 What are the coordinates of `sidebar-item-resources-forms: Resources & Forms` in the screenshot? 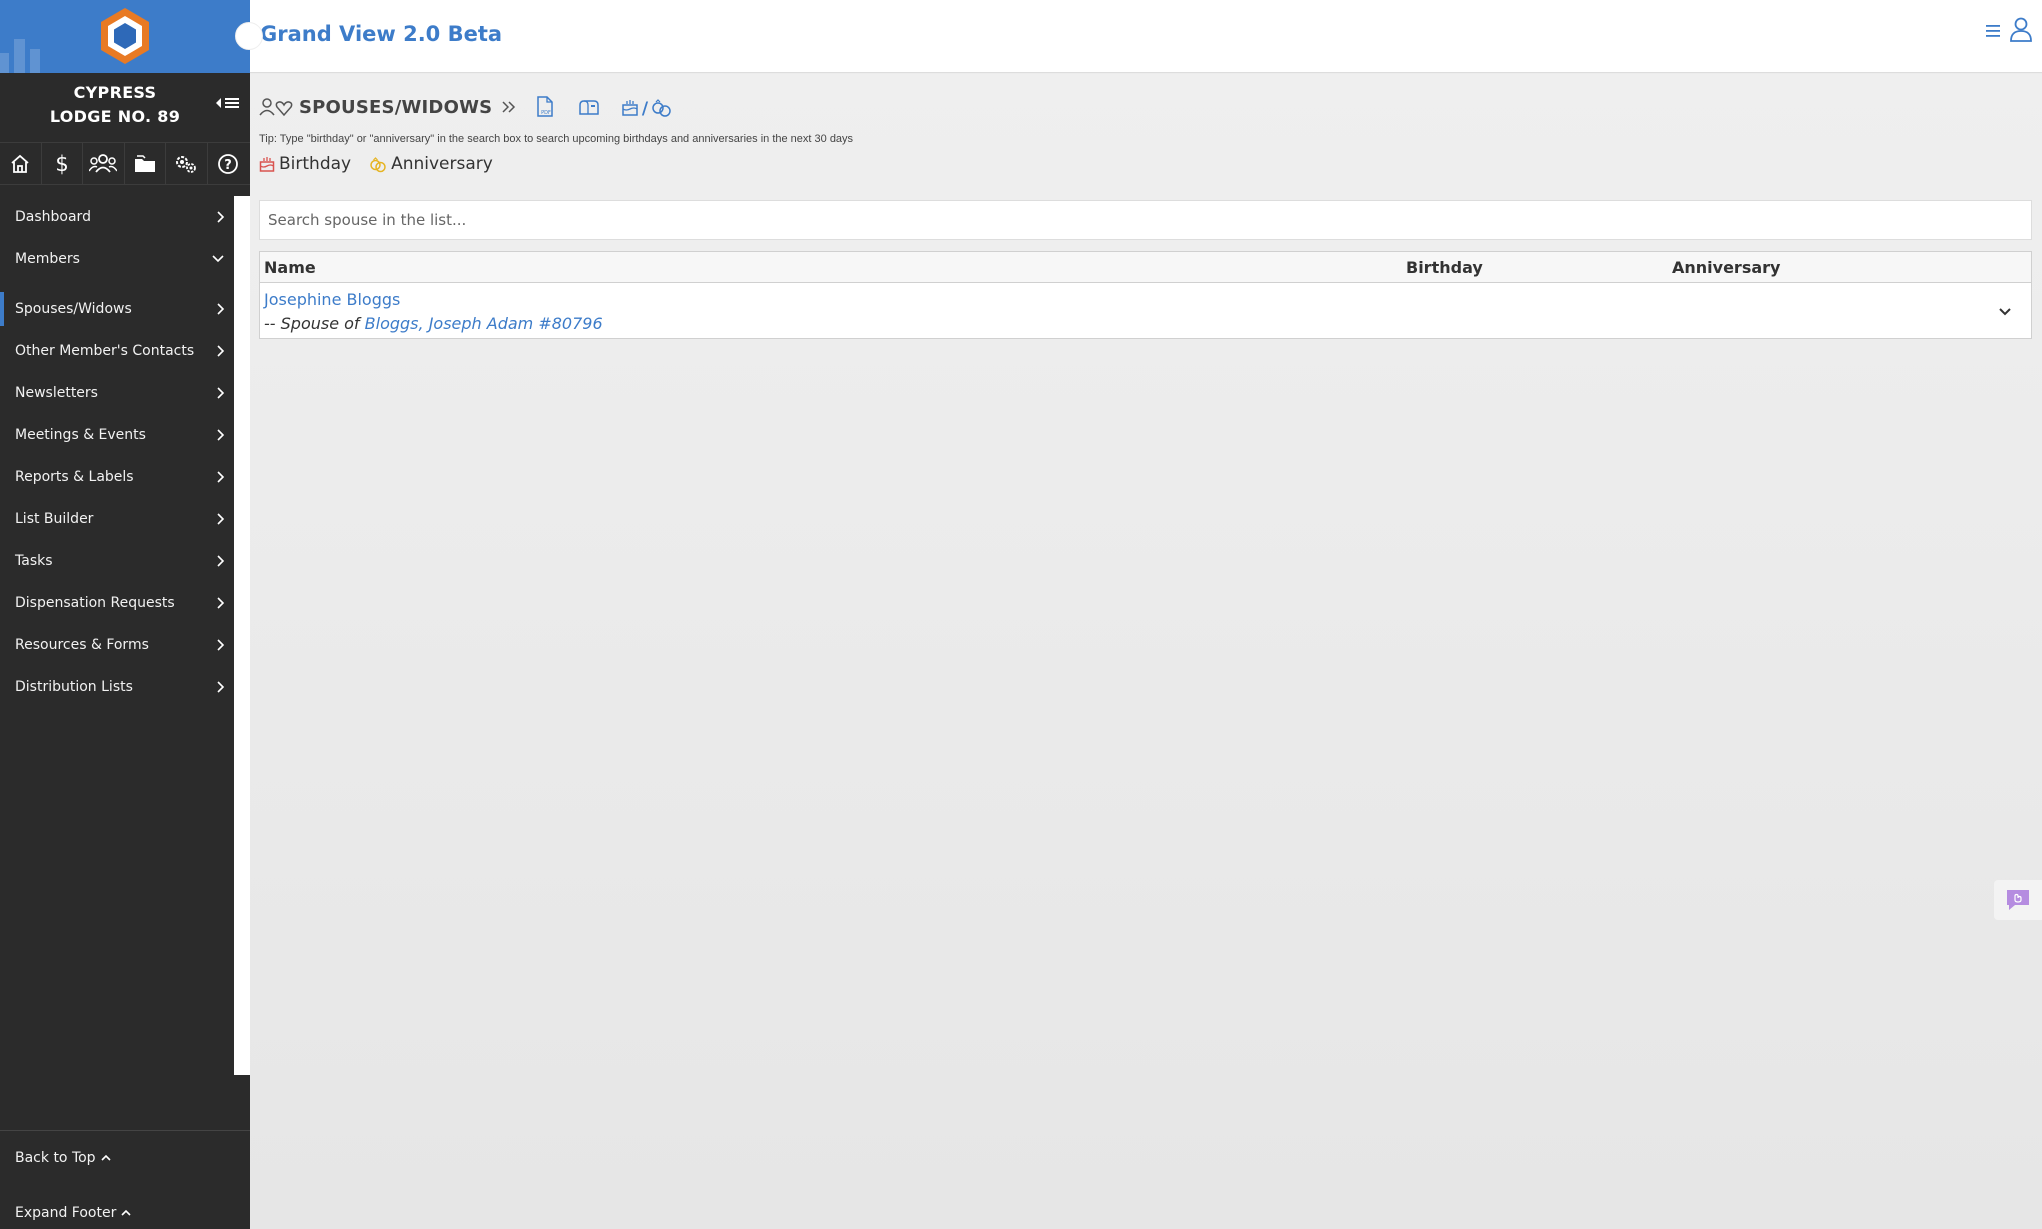 It's located at (117, 645).